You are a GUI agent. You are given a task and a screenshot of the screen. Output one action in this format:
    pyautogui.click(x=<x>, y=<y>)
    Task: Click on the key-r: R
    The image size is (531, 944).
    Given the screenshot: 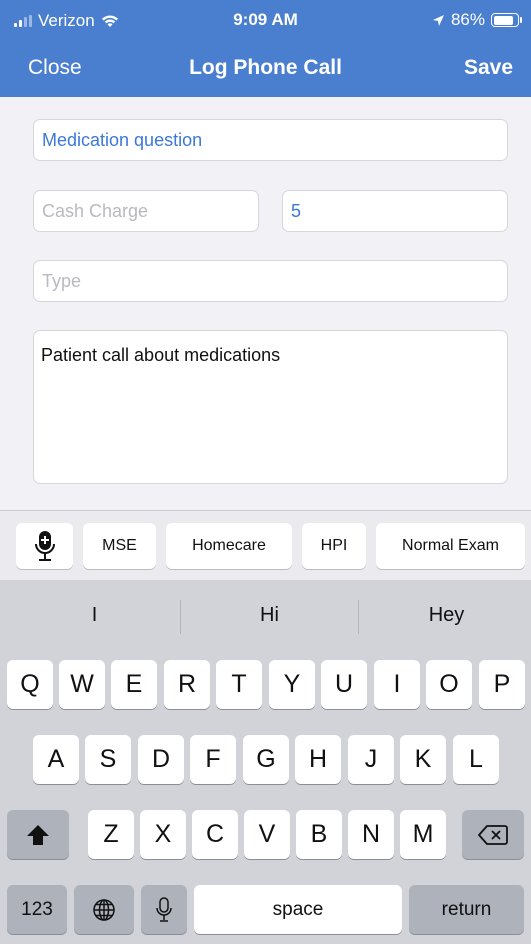 What is the action you would take?
    pyautogui.click(x=187, y=684)
    